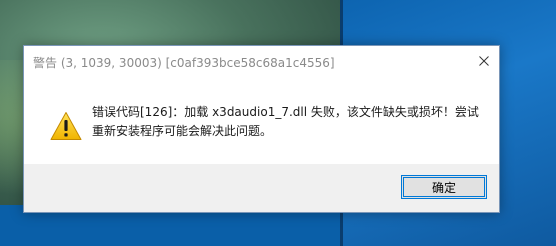 The image size is (556, 246). I want to click on close-button, so click(484, 61).